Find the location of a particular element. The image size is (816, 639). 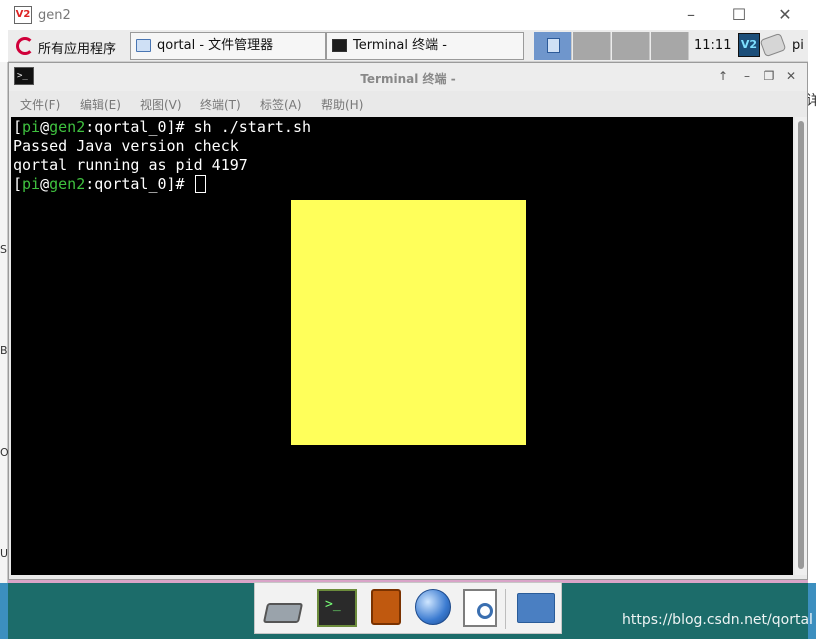

terminal-command: sh ./start.sh is located at coordinates (252, 127).